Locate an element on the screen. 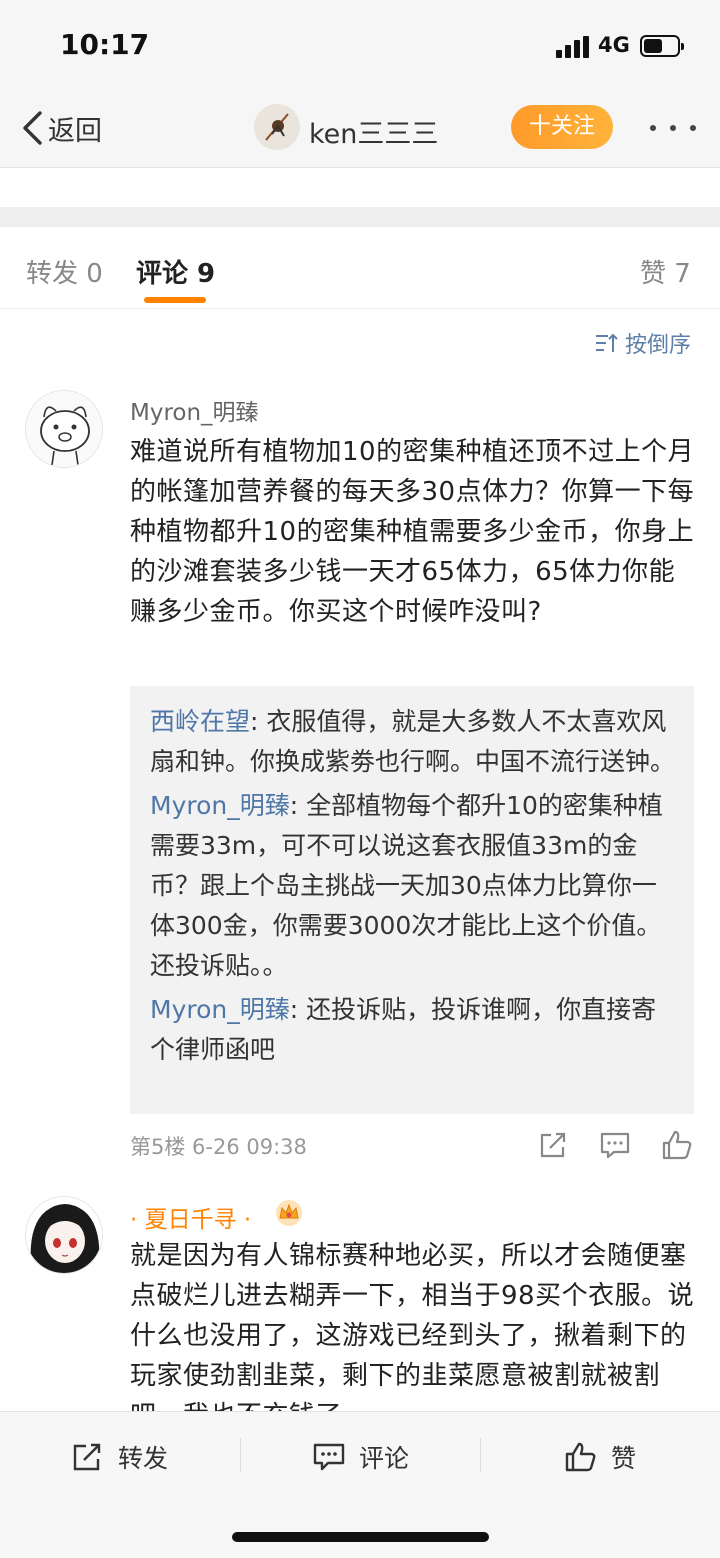 This screenshot has height=1558, width=720. back-label: 返回 is located at coordinates (75, 131).